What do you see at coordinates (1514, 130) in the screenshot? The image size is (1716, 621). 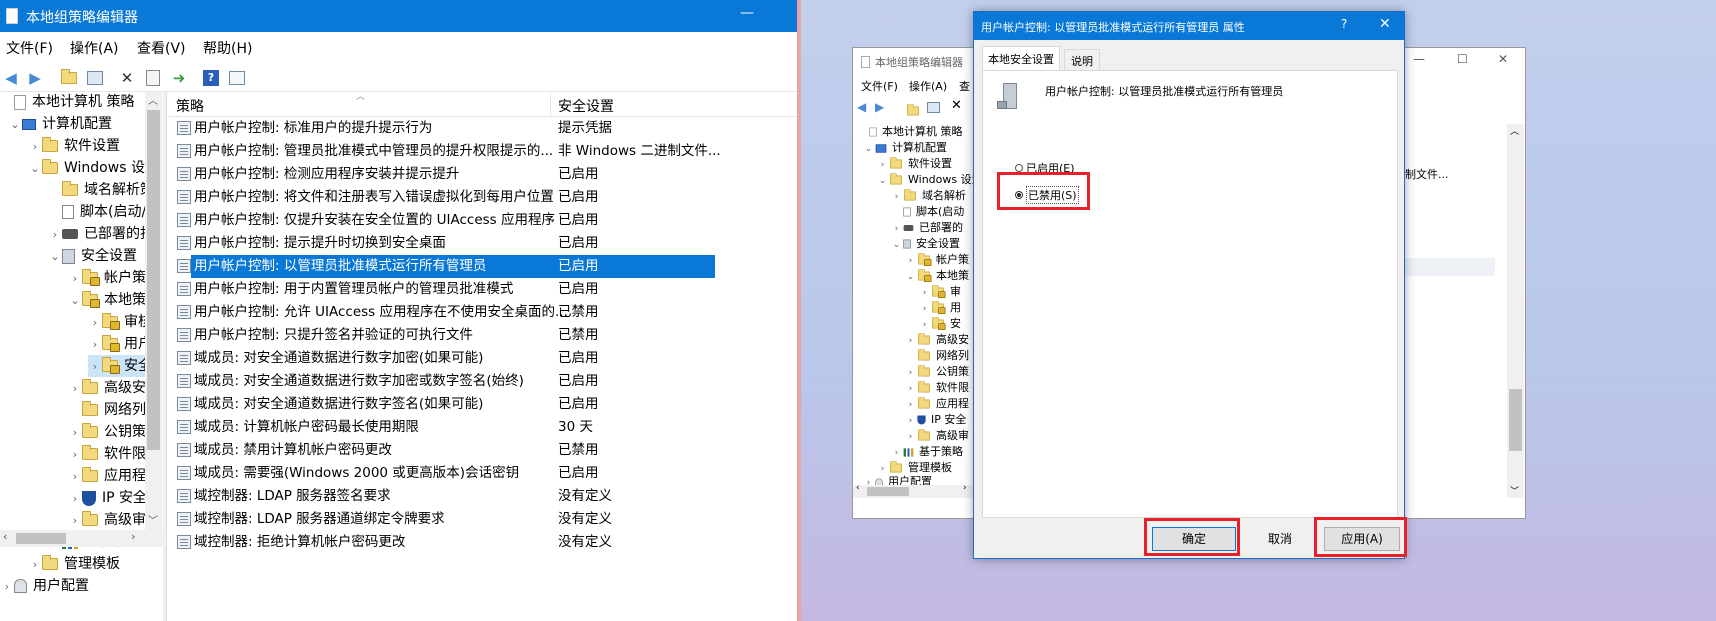 I see `bg-scroll-up-icon: ︿` at bounding box center [1514, 130].